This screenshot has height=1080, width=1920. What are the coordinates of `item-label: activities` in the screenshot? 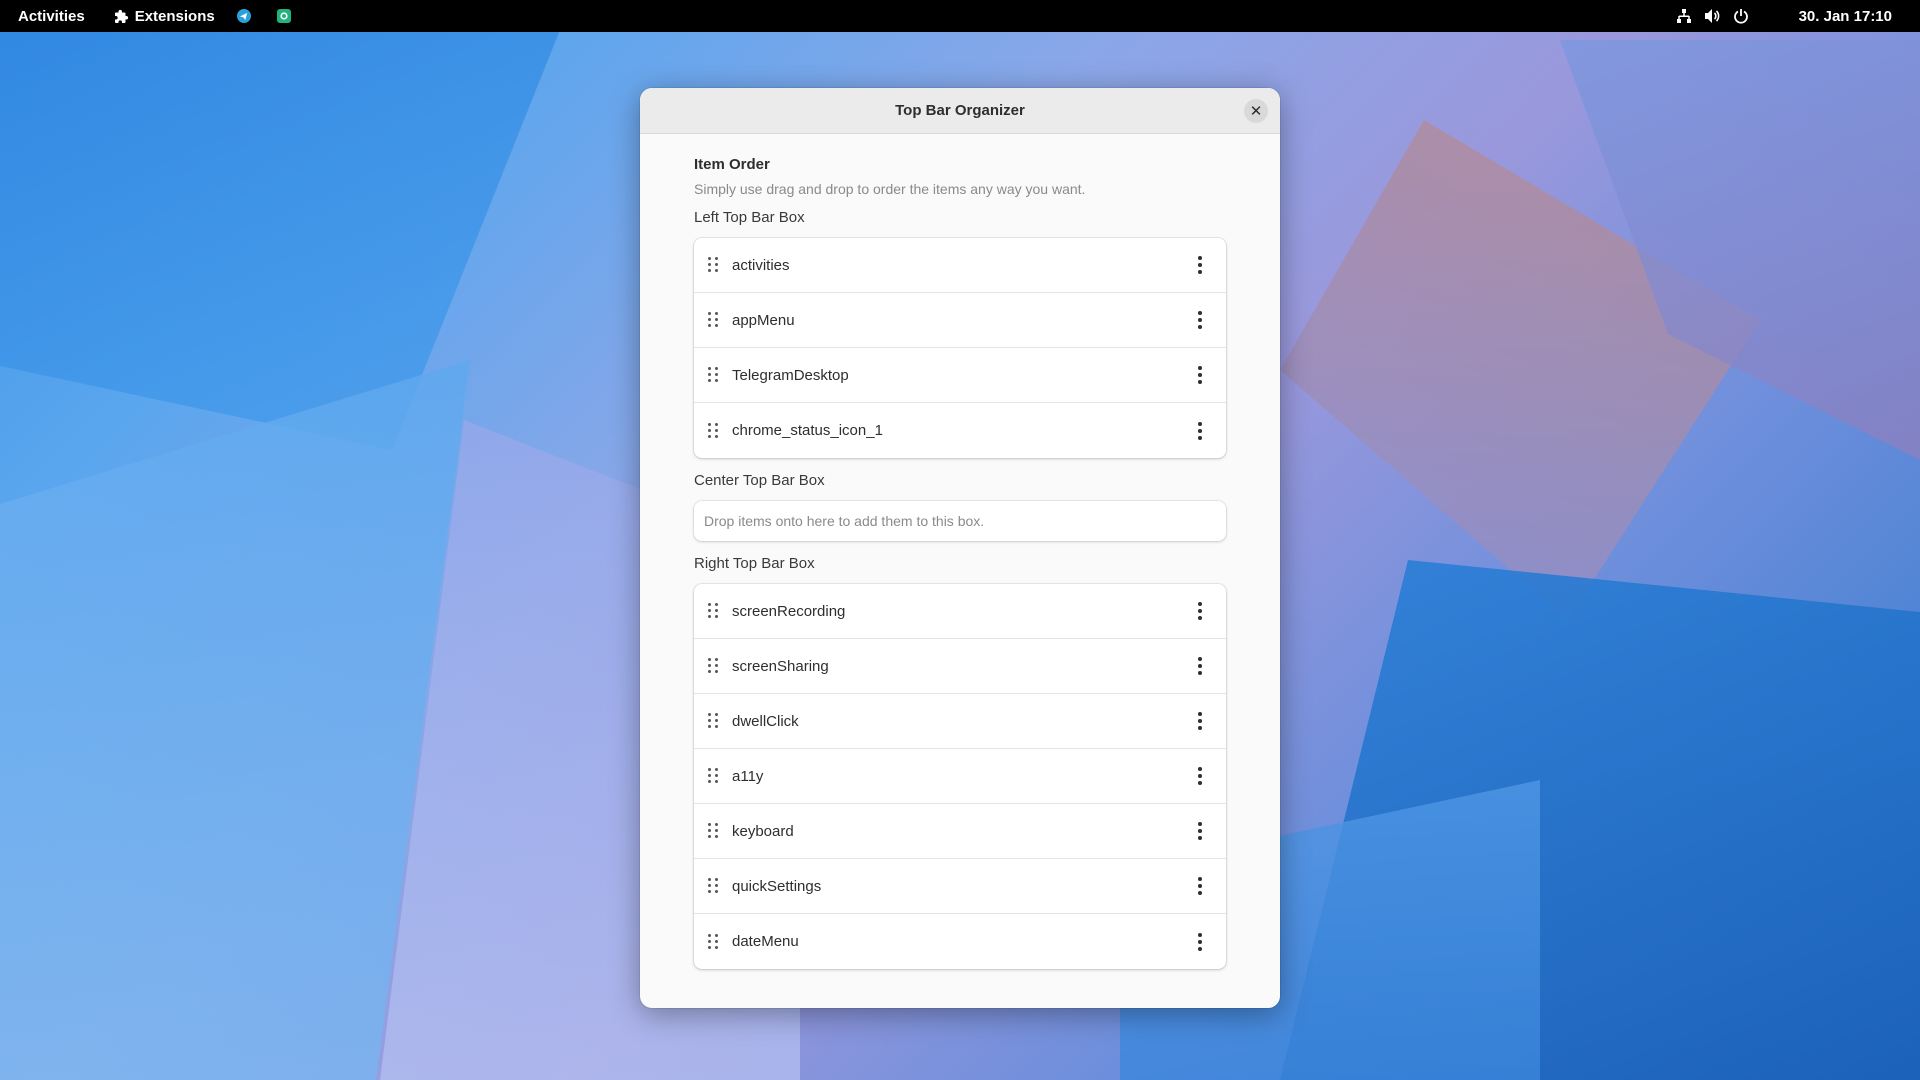 It's located at (761, 265).